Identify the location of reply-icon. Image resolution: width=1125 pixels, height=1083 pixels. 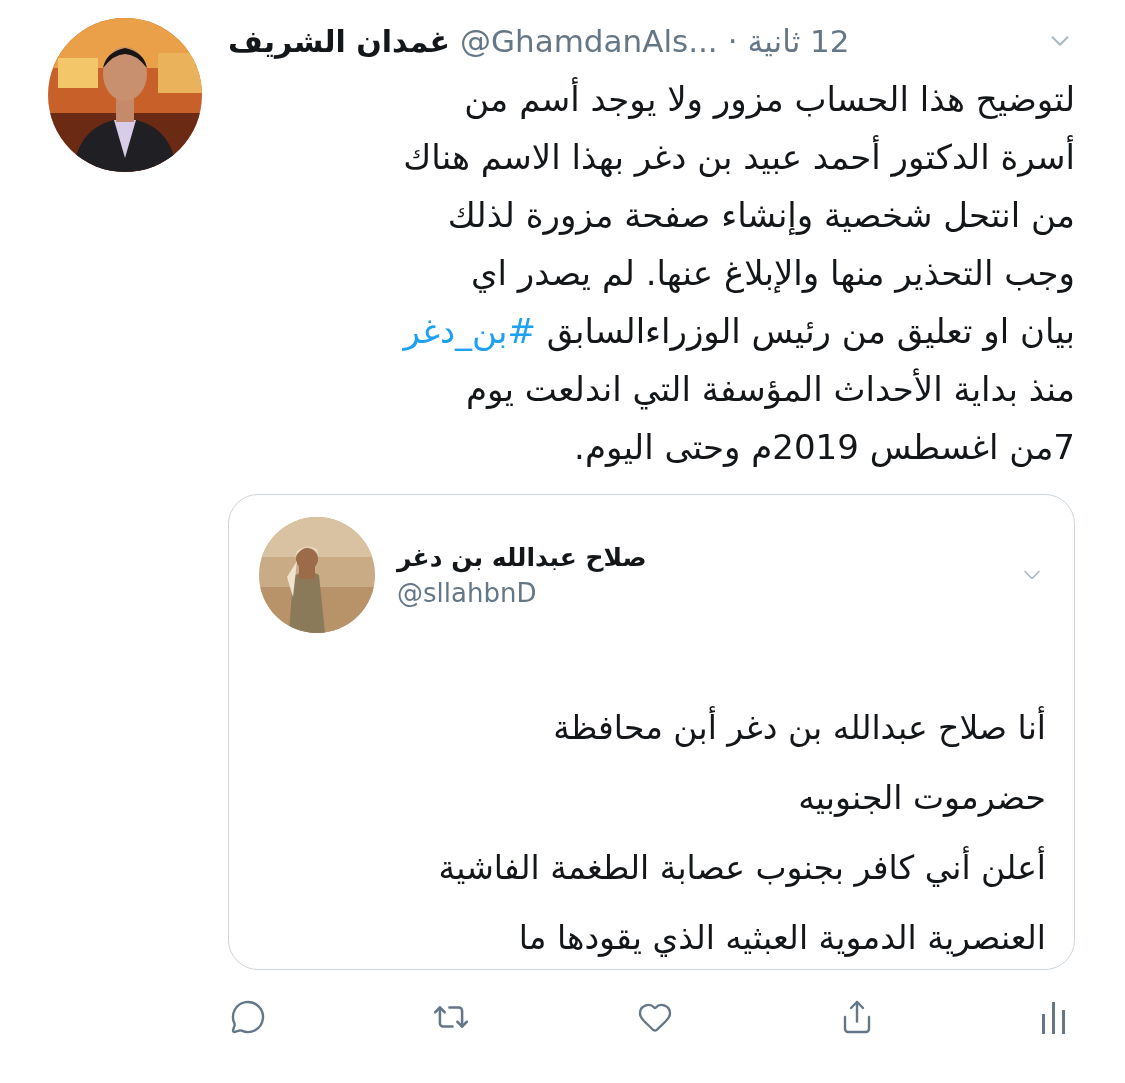
(248, 1017).